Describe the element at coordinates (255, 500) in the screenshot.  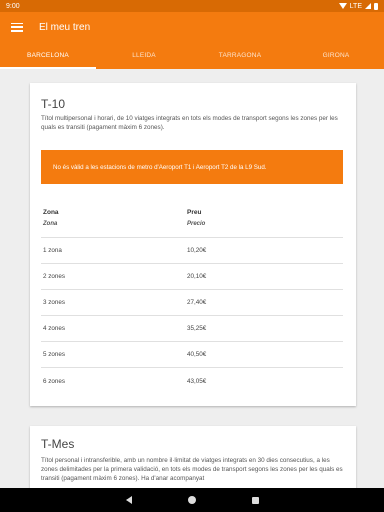
I see `recents-icon` at that location.